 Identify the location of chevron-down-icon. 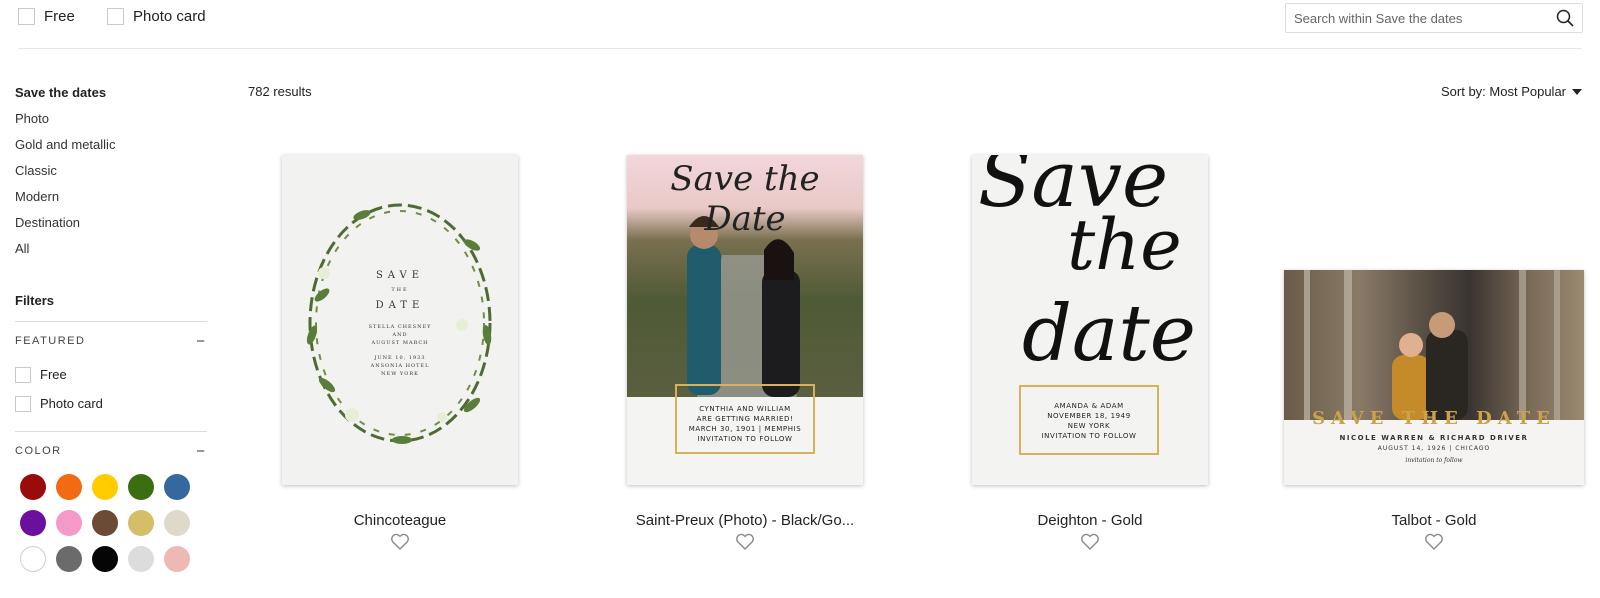
(1577, 92).